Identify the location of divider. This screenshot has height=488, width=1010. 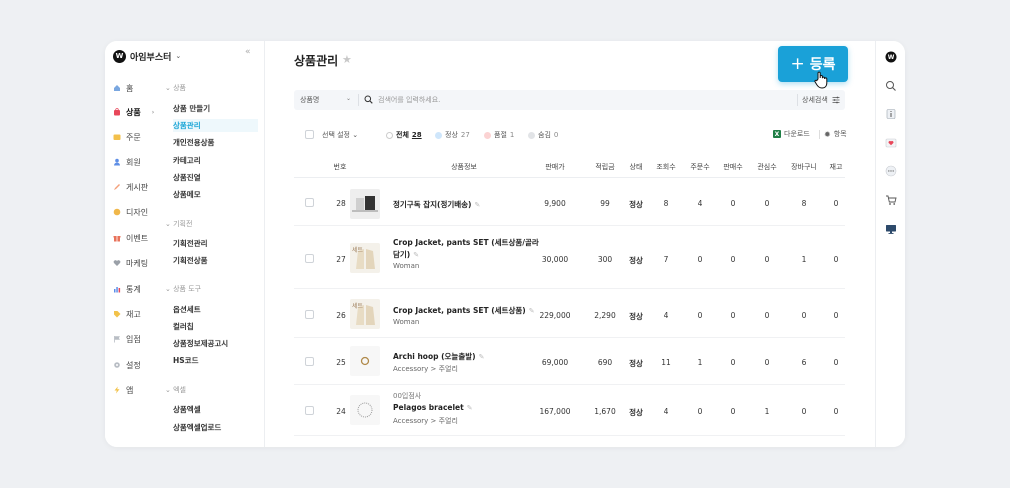
(797, 100).